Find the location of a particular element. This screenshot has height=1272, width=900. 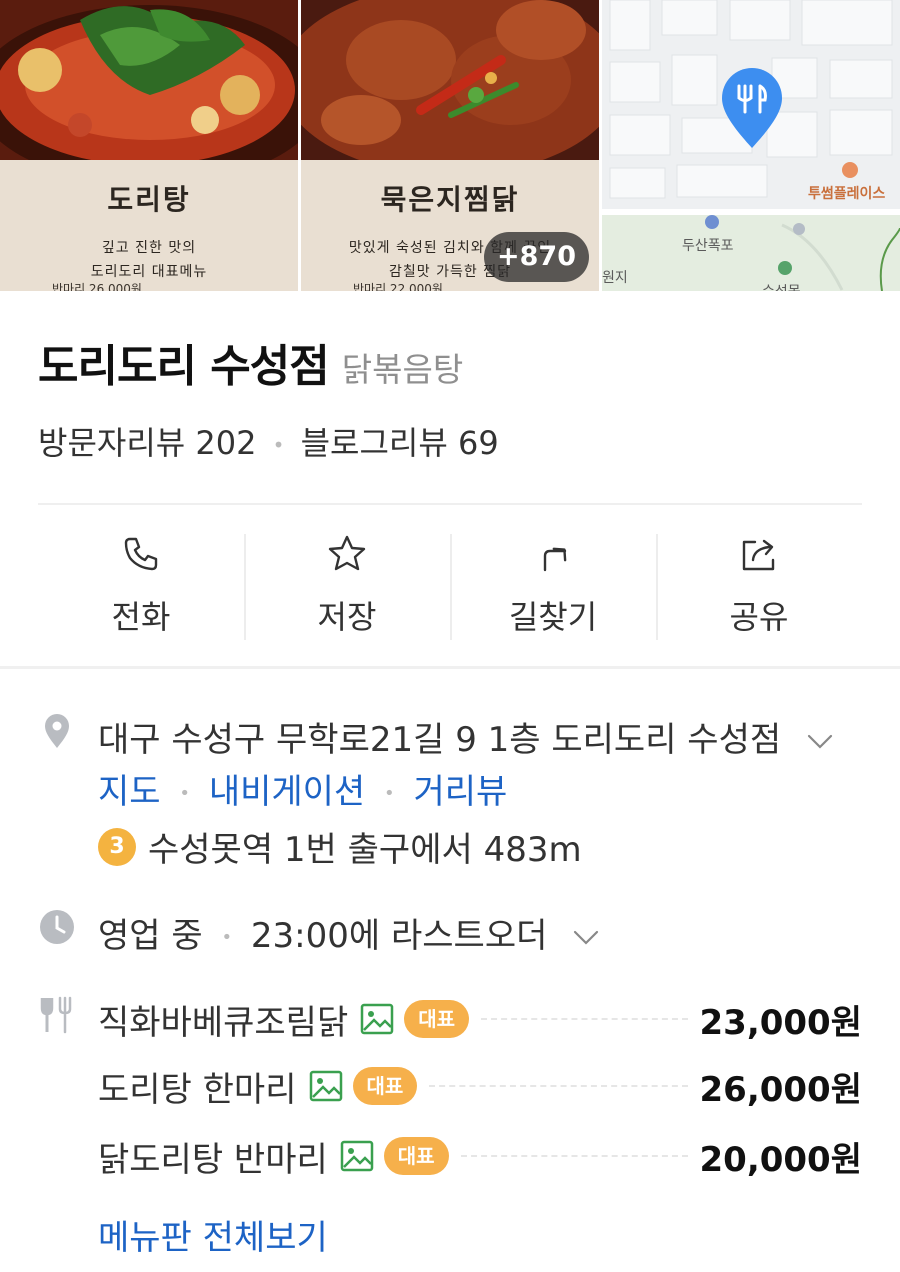

share-button: 공유 is located at coordinates (759, 586).